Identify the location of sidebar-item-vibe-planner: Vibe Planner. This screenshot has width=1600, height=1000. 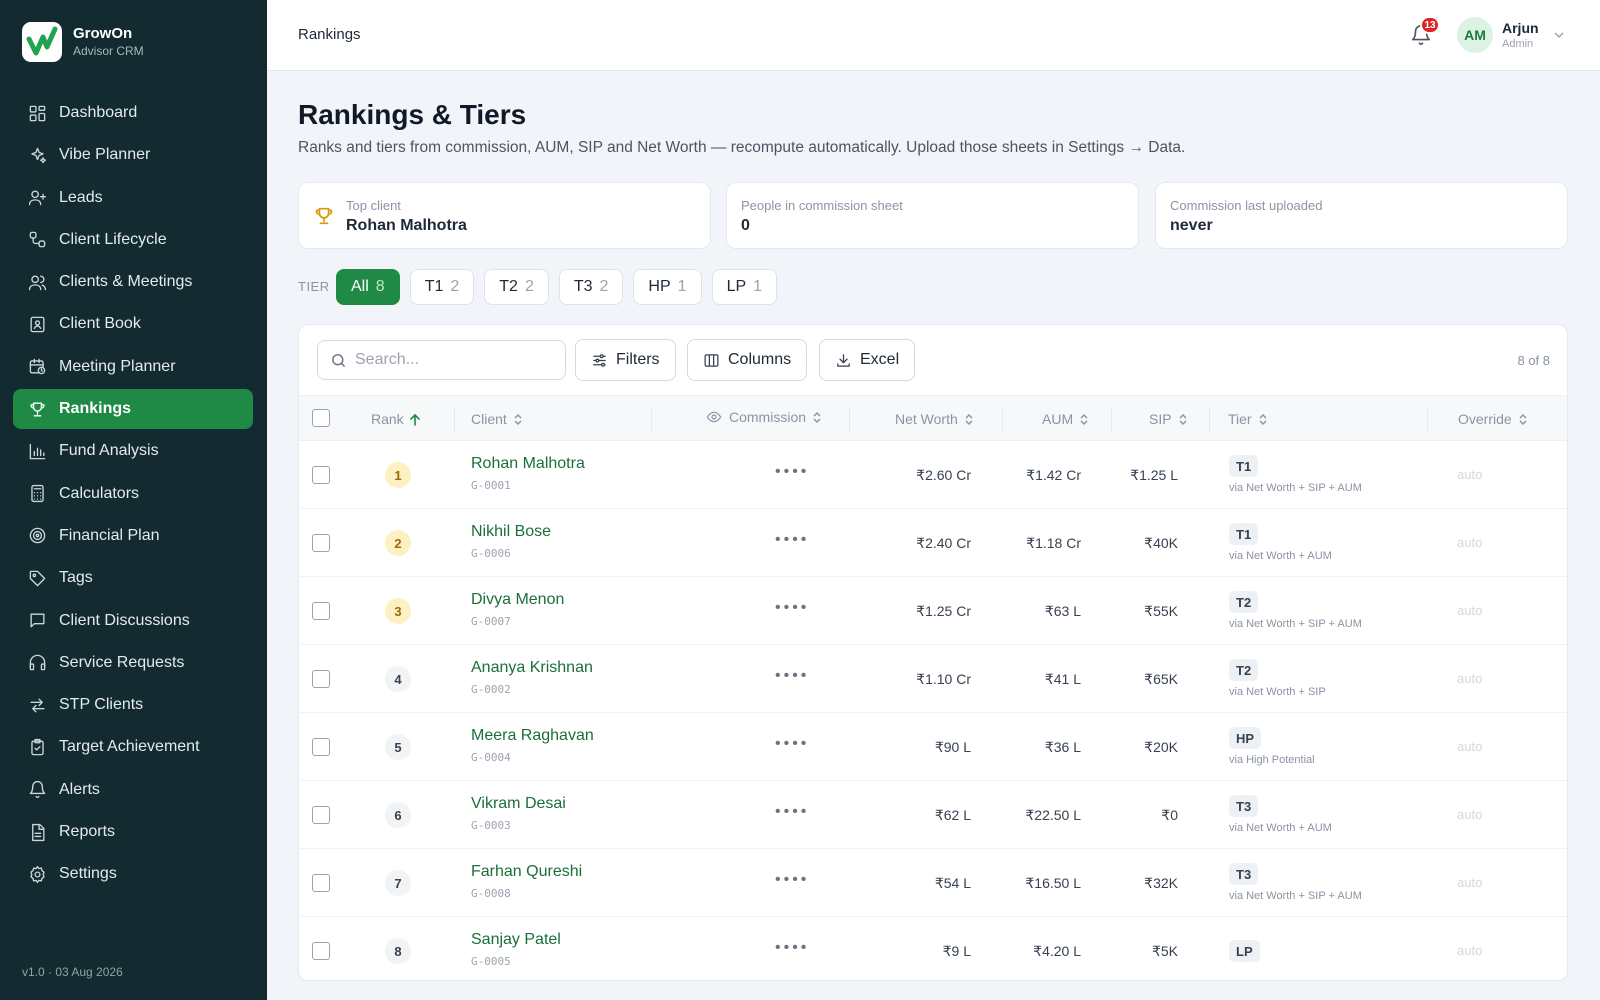
(133, 155).